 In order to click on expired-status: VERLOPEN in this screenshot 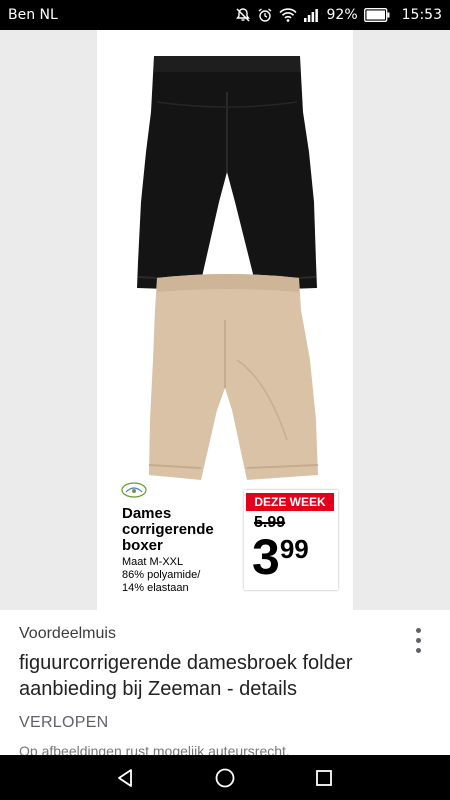, I will do `click(64, 722)`.